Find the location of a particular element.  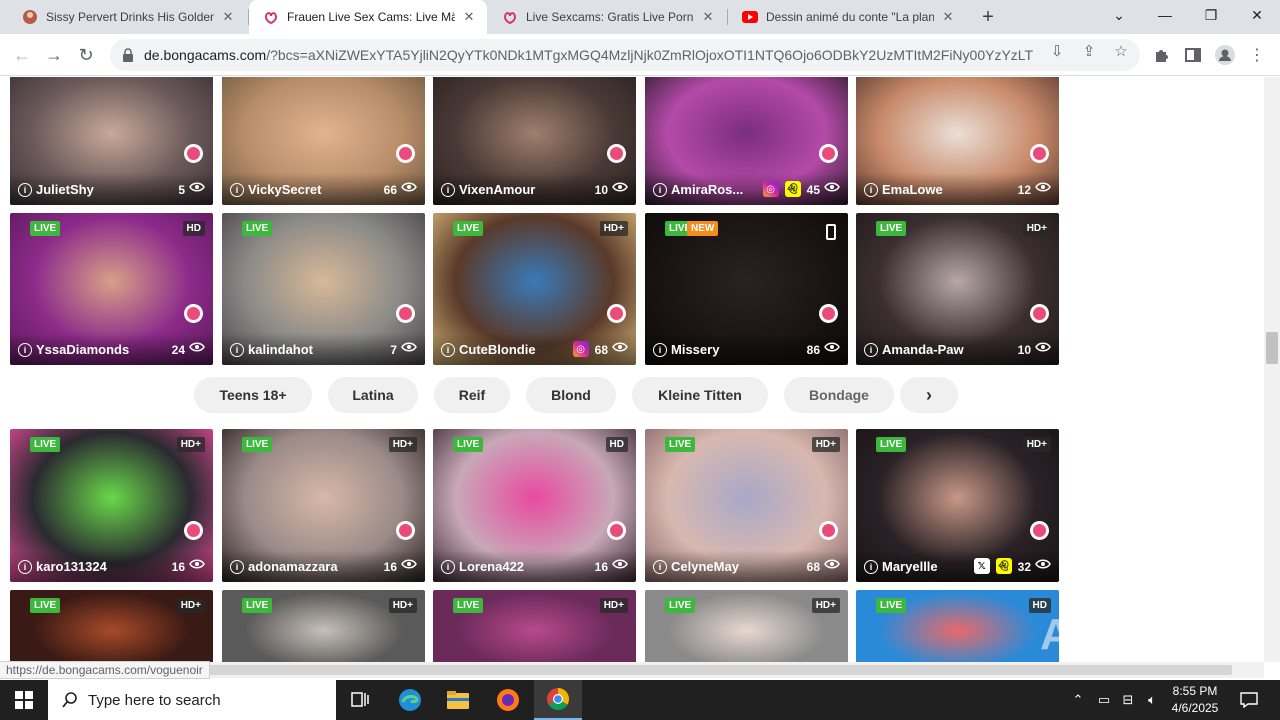

menu-kebab-icon: ⋮ is located at coordinates (1257, 55).